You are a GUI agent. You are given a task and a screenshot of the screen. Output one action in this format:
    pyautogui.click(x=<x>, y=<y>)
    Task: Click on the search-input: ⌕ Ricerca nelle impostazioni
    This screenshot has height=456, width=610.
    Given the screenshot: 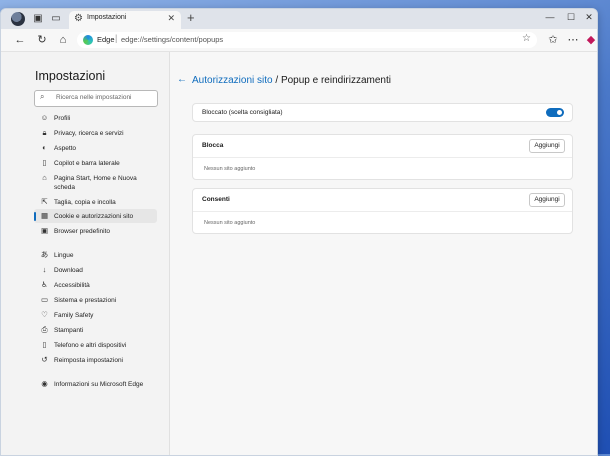 What is the action you would take?
    pyautogui.click(x=96, y=98)
    